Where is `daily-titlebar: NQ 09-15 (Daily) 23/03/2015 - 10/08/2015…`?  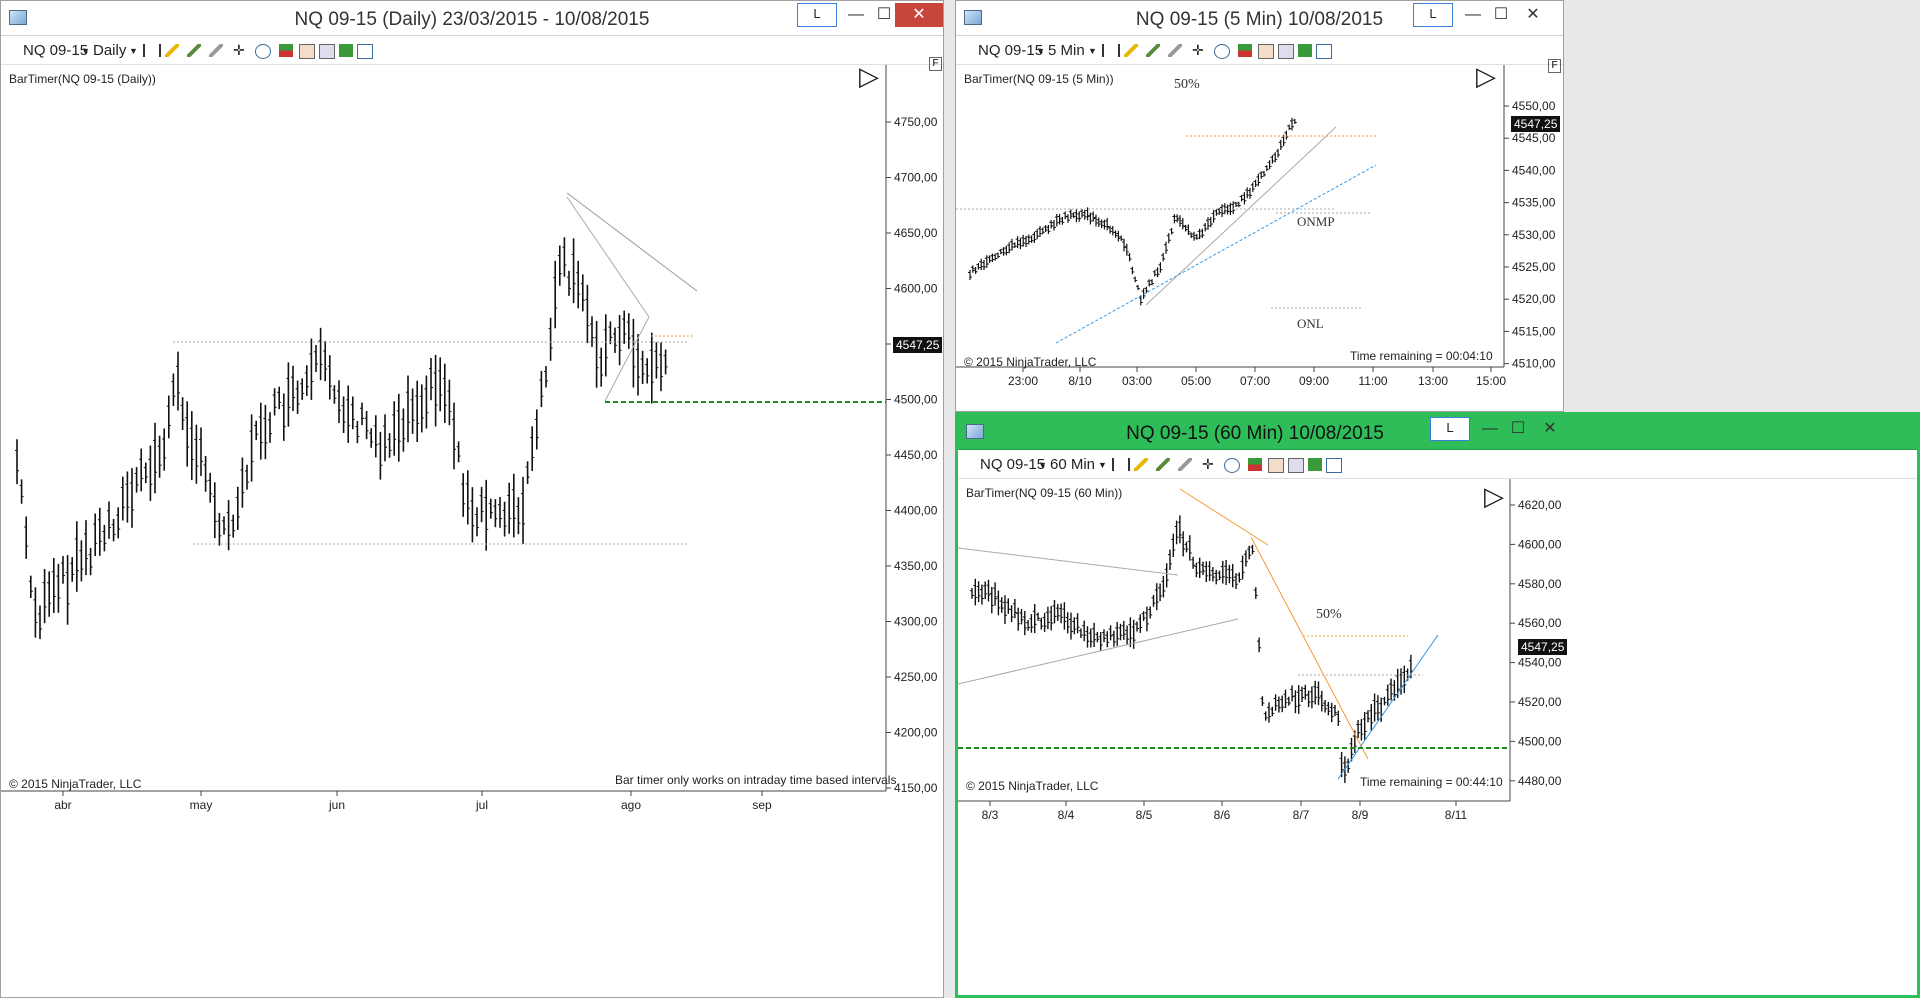 daily-titlebar: NQ 09-15 (Daily) 23/03/2015 - 10/08/2015… is located at coordinates (472, 18).